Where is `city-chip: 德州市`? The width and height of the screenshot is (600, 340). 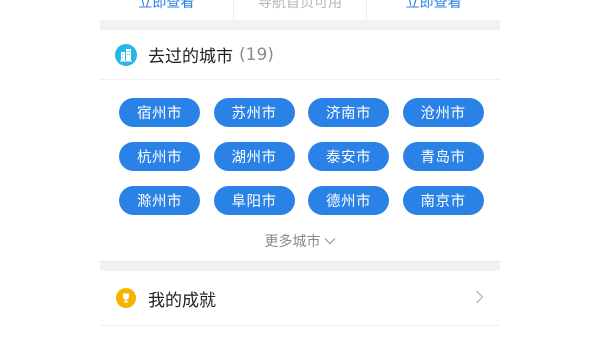
city-chip: 德州市 is located at coordinates (348, 200).